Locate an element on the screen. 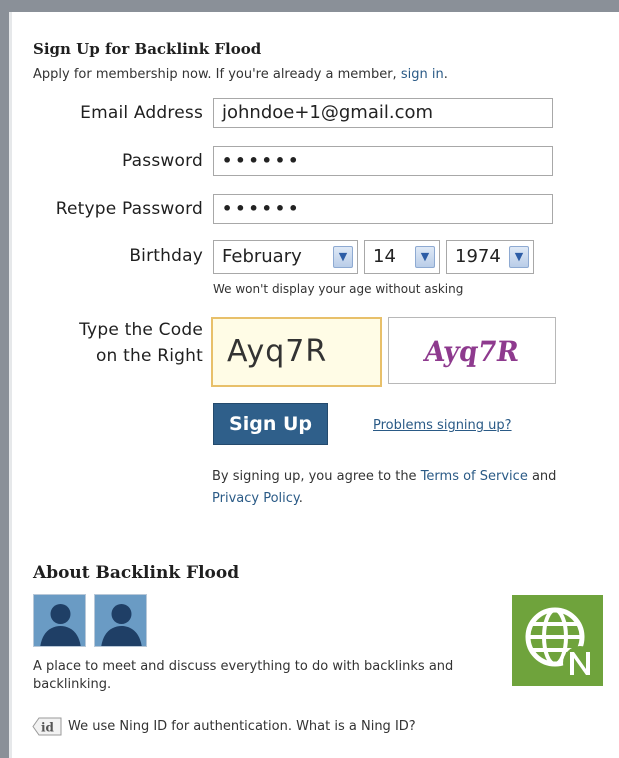 The image size is (619, 758). birthday-hint: We won't display your age without asking is located at coordinates (338, 289).